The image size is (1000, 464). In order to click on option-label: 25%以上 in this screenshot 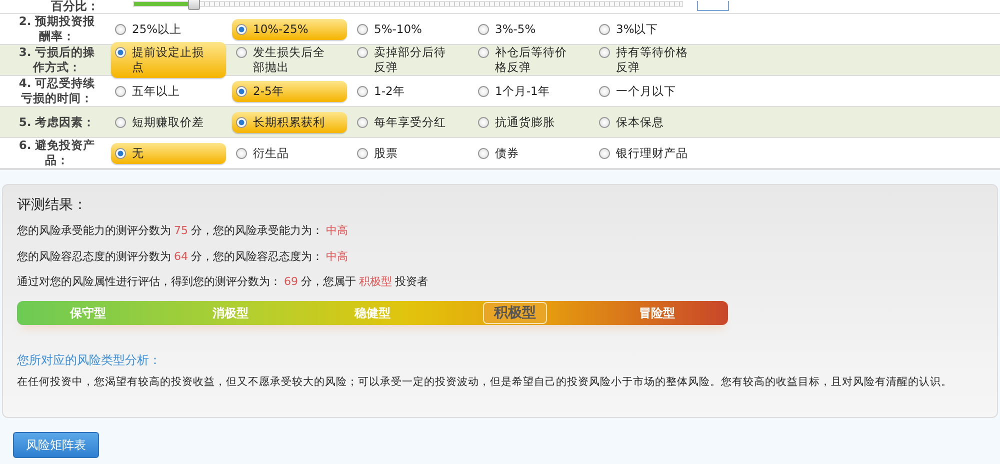, I will do `click(157, 29)`.